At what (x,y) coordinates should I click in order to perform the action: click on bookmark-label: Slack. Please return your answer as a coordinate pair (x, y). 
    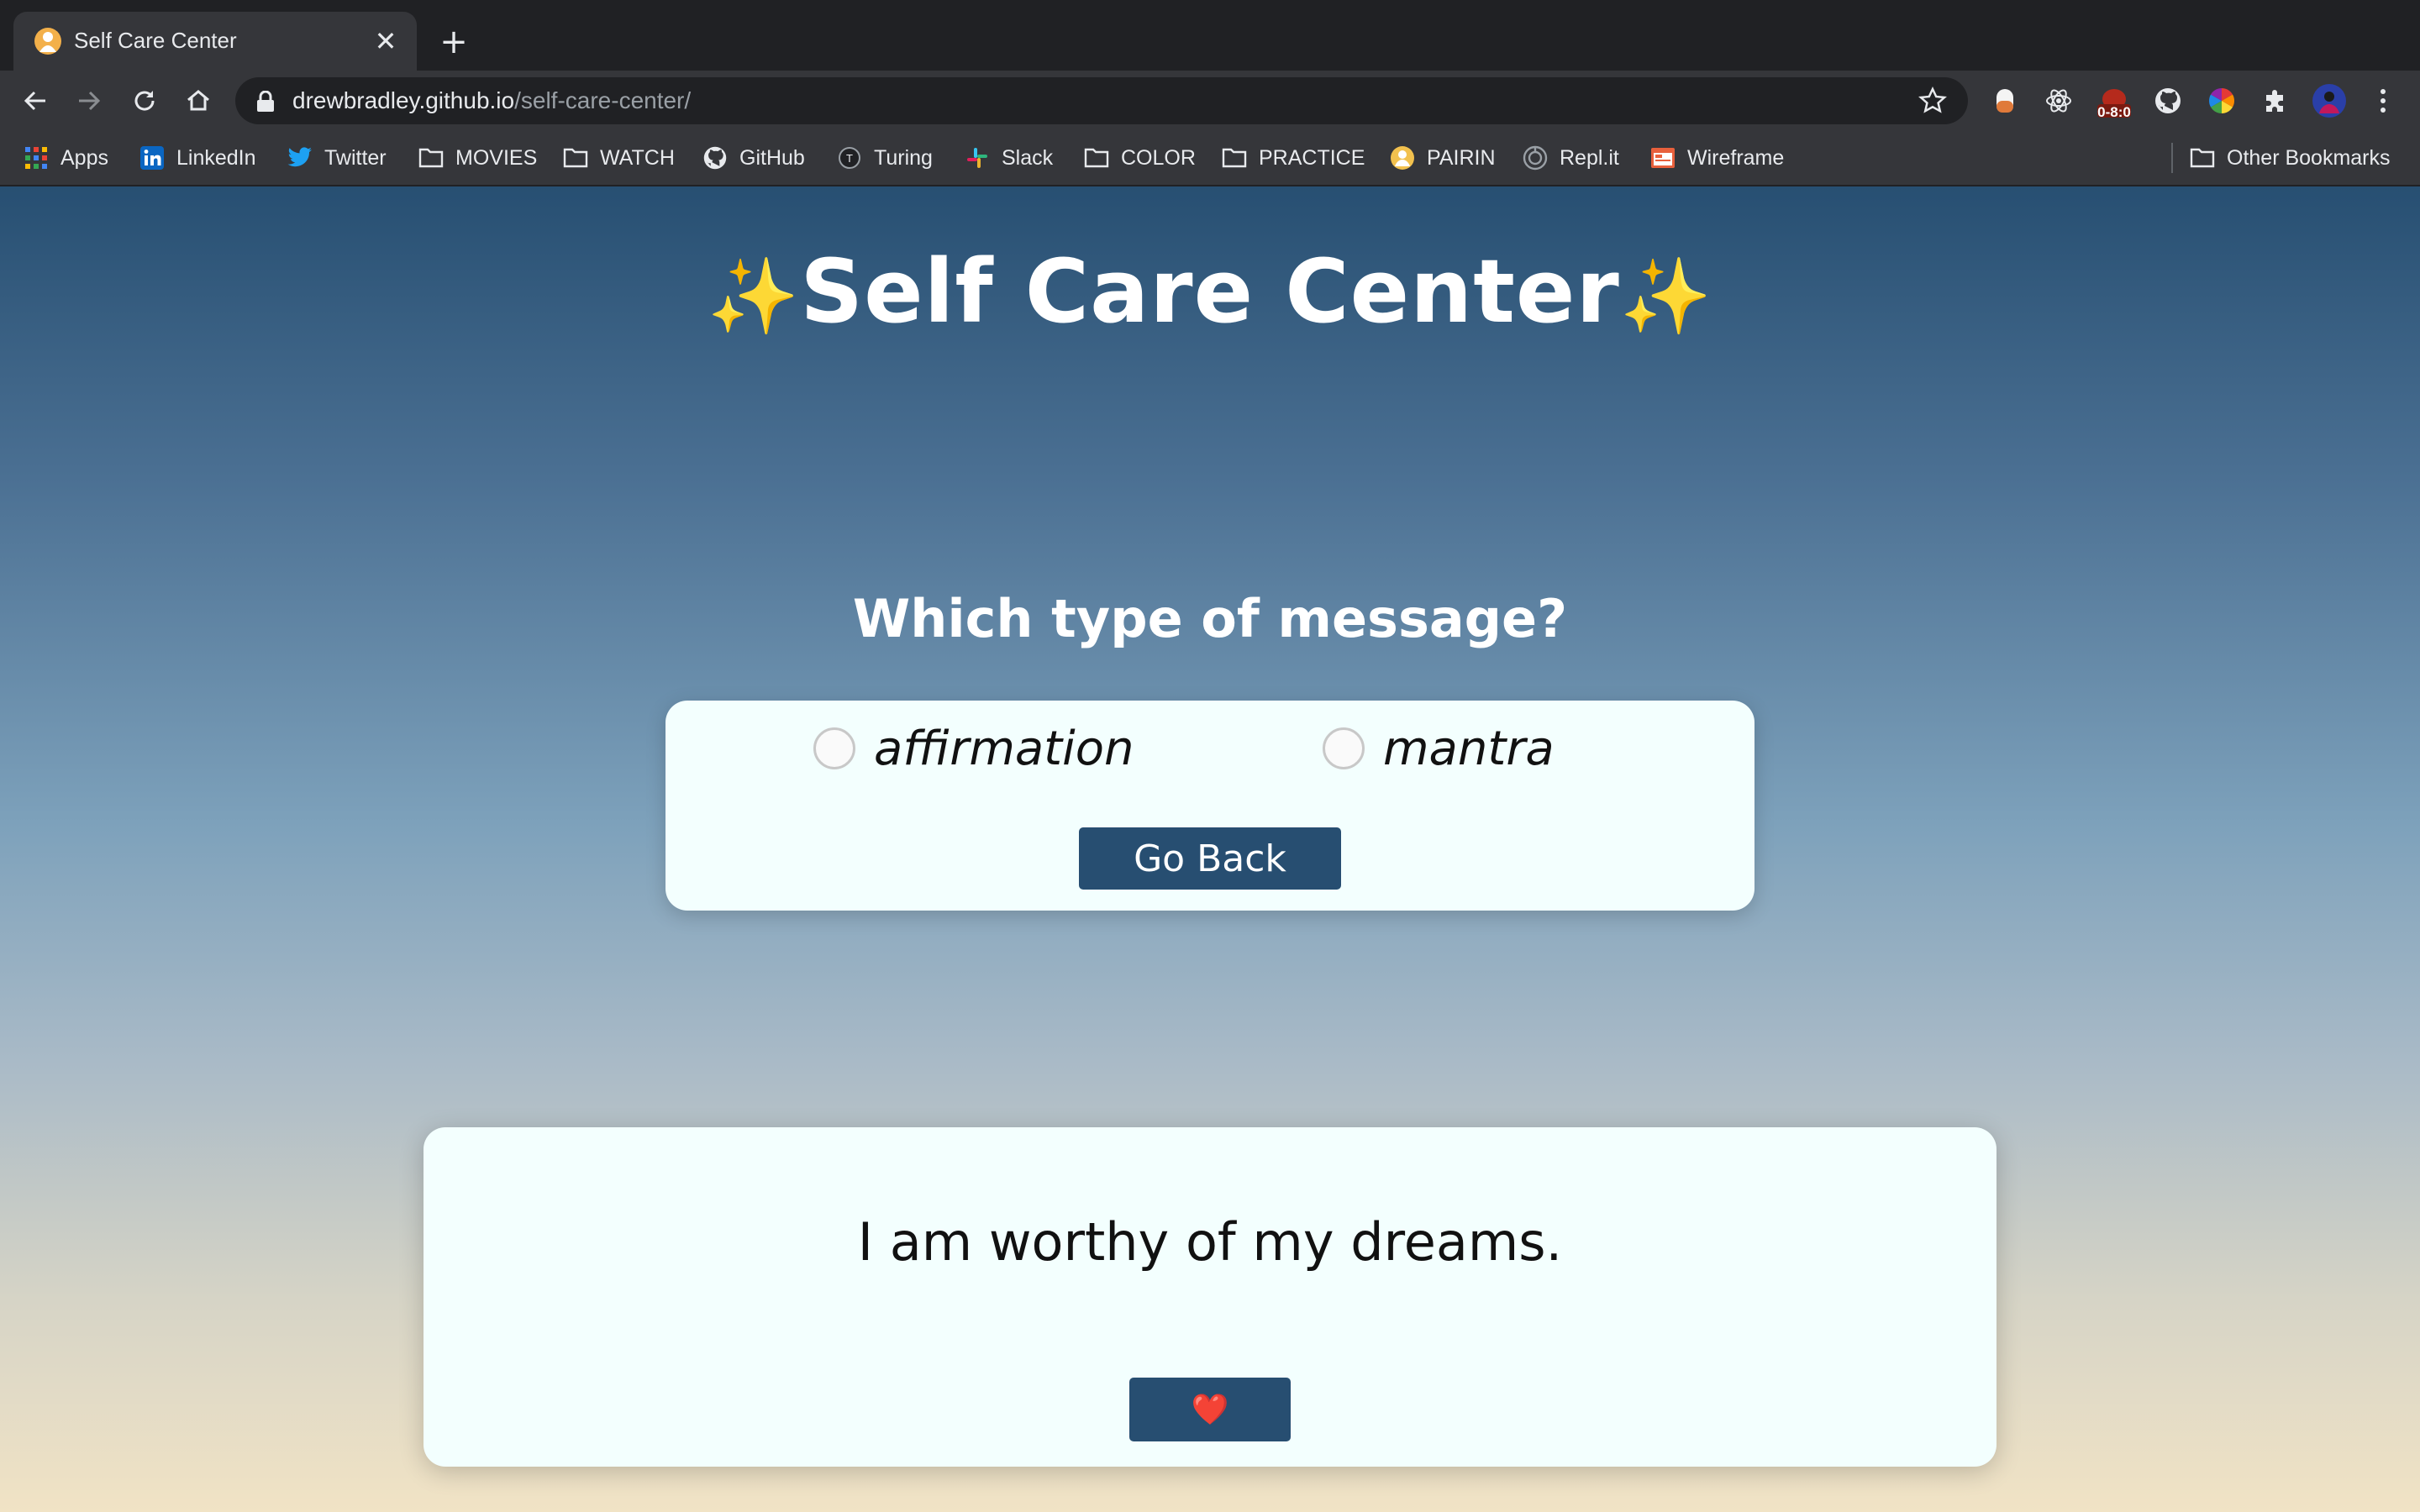
    Looking at the image, I should click on (1028, 157).